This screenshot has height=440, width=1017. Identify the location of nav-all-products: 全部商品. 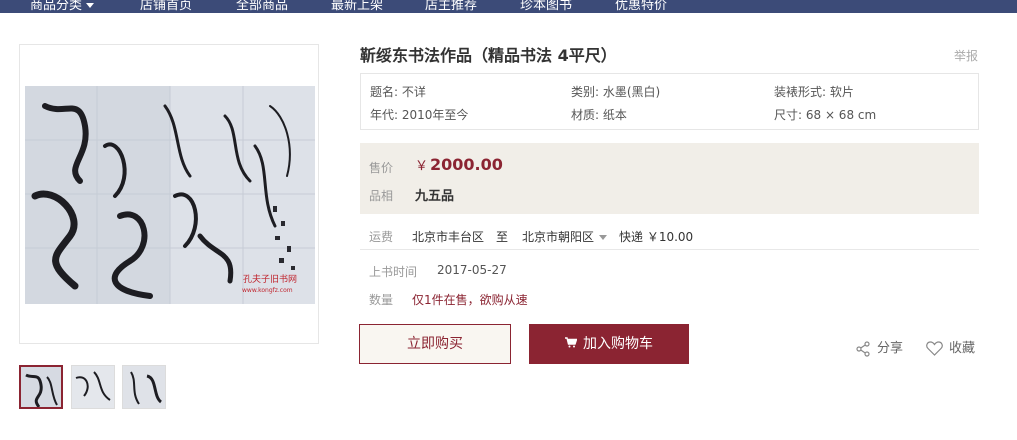
(262, 6).